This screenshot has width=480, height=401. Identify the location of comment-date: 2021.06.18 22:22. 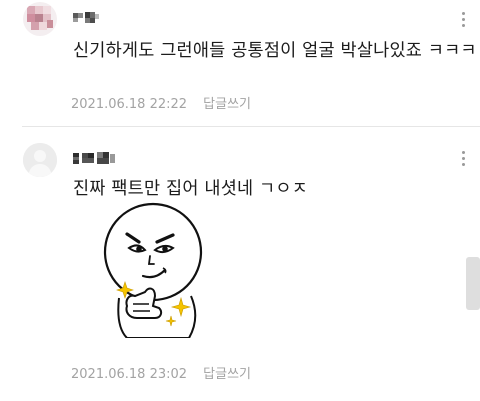
(129, 104).